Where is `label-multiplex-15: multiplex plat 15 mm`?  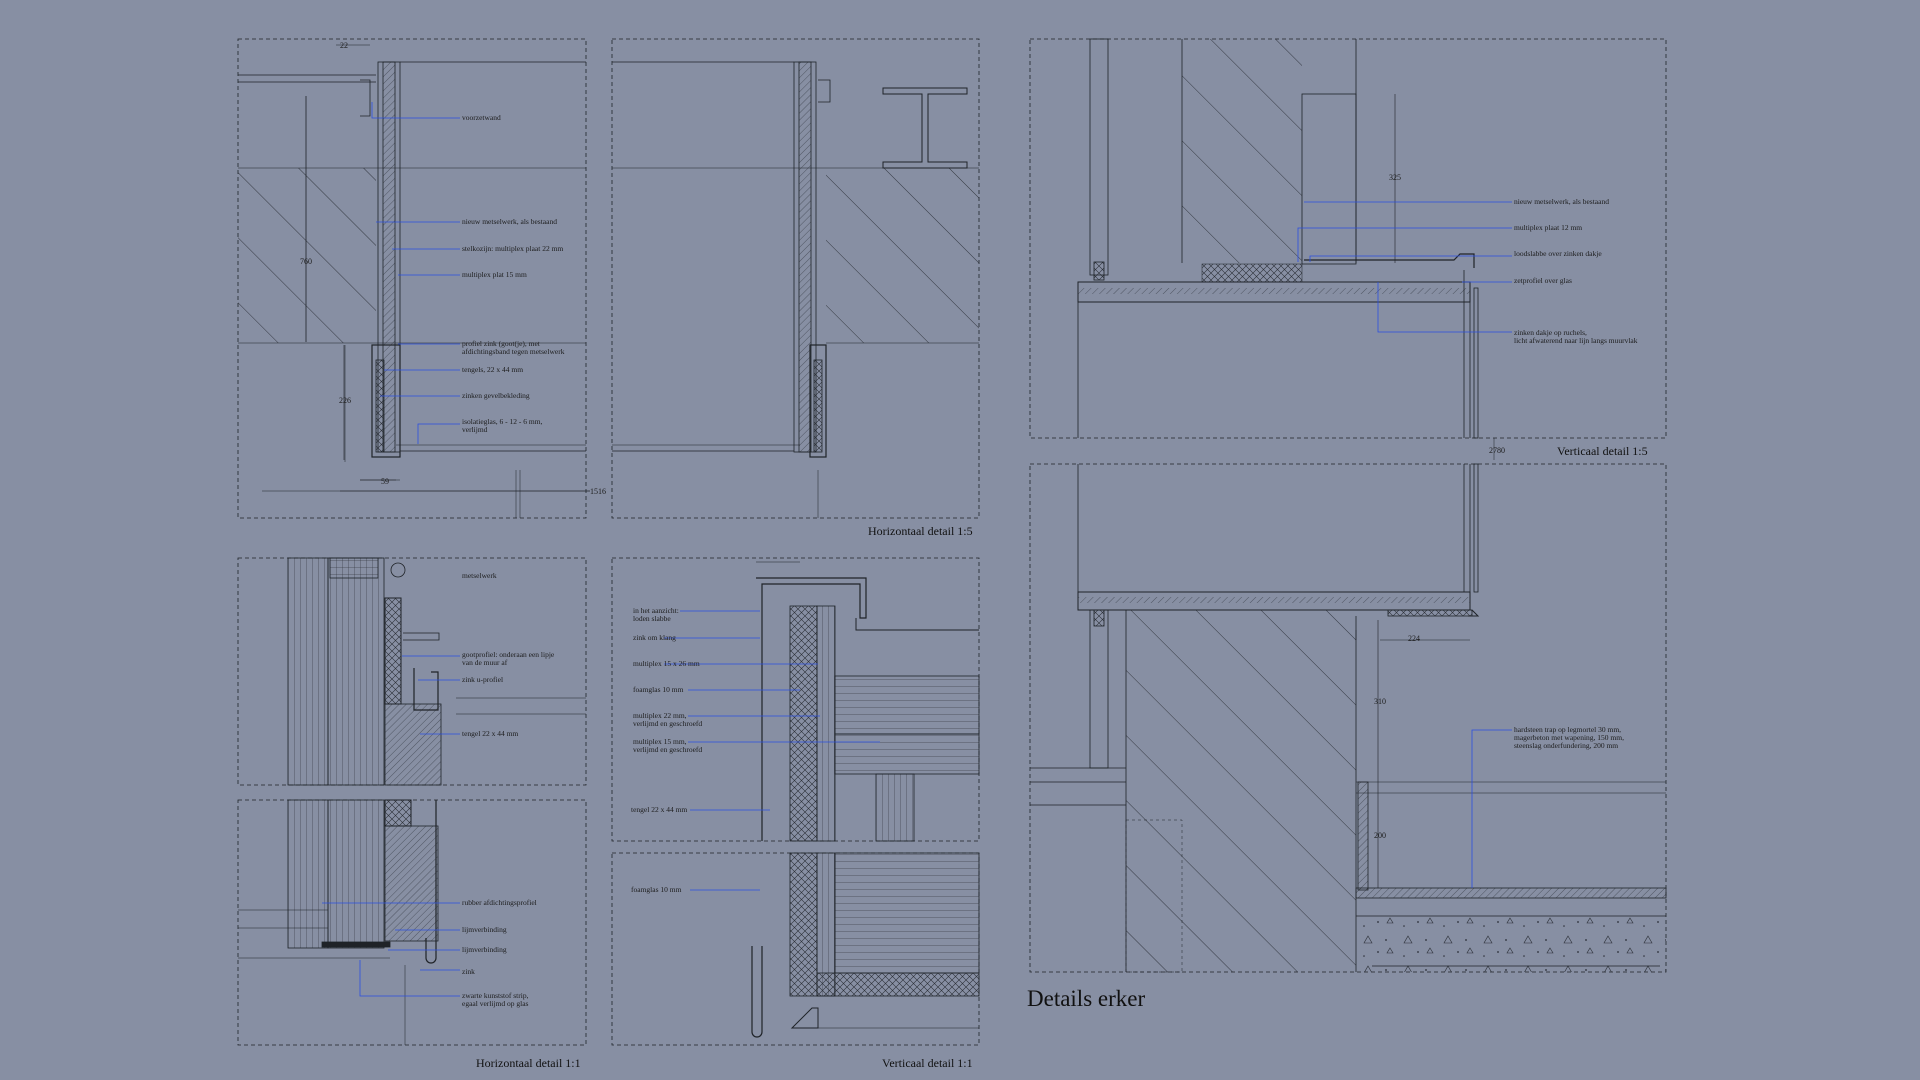
label-multiplex-15: multiplex plat 15 mm is located at coordinates (494, 274).